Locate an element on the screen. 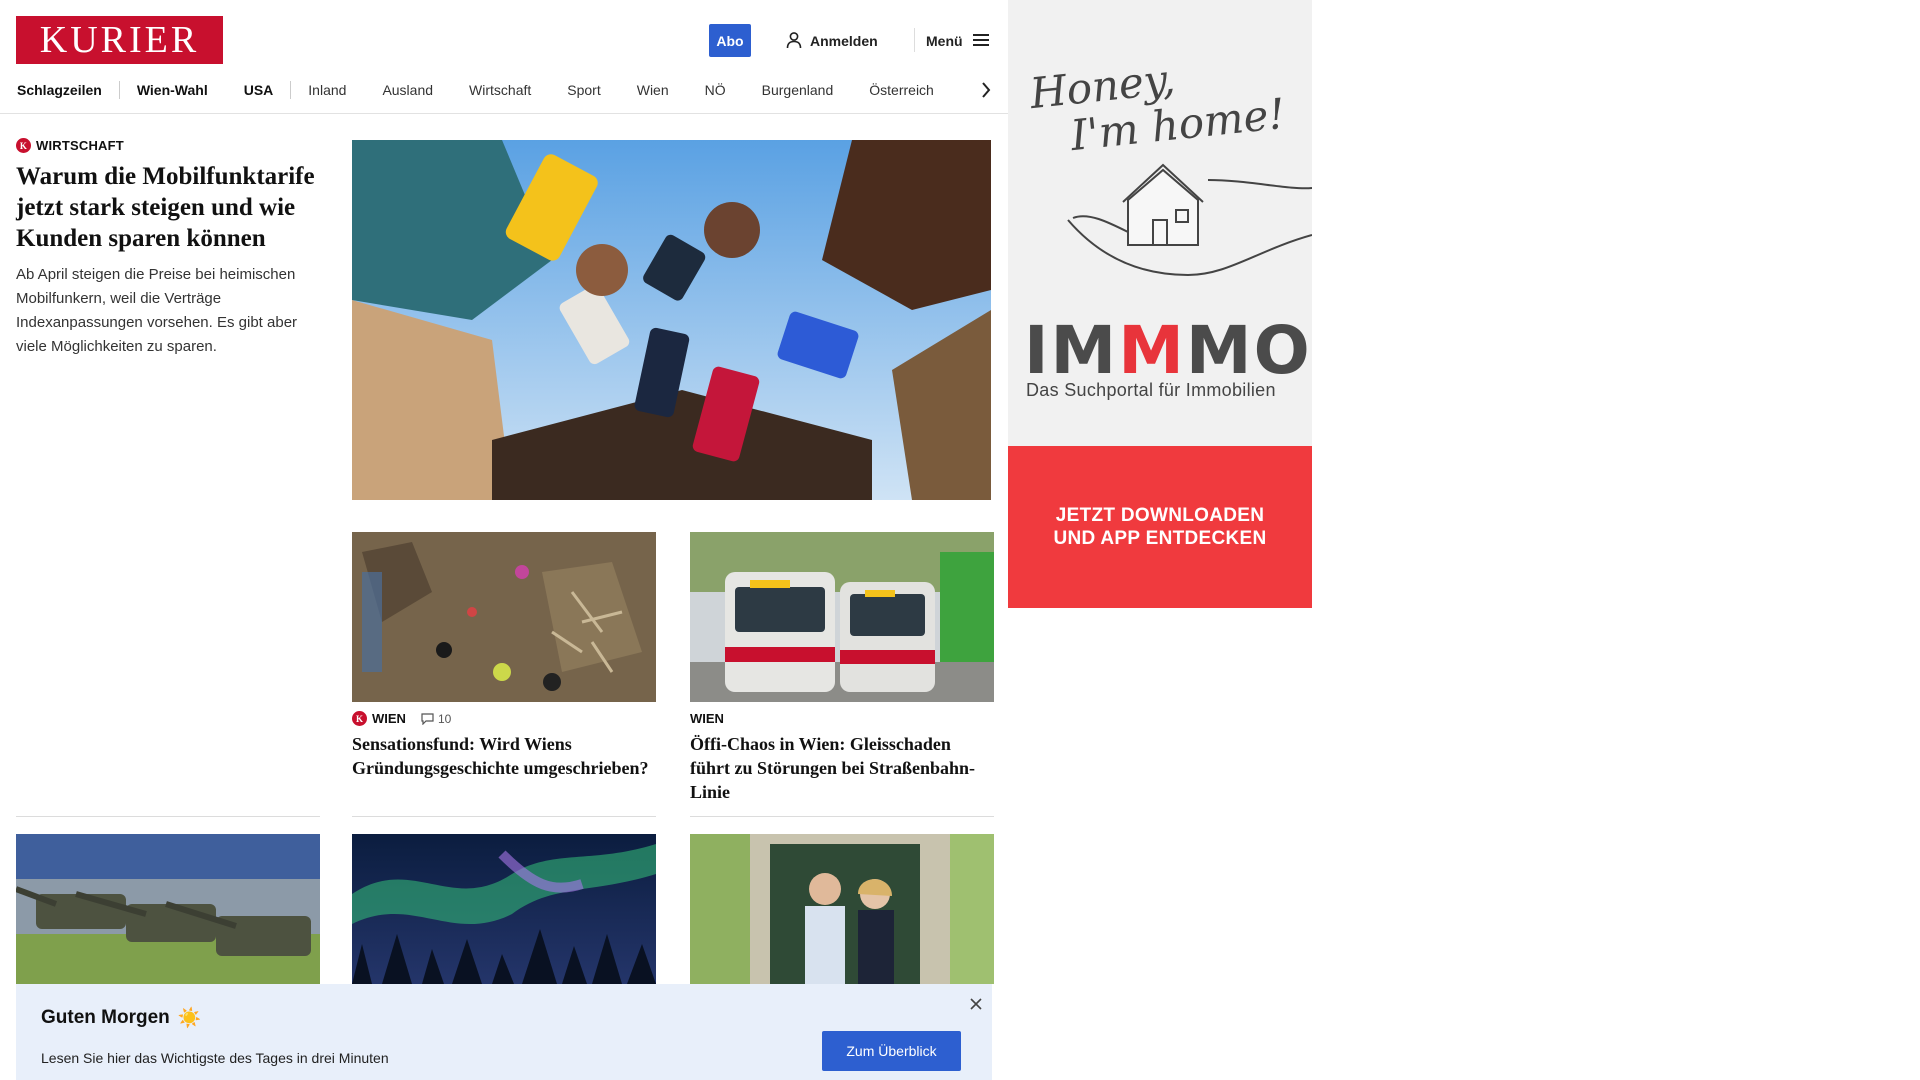 This screenshot has width=1920, height=1080. nav-item-inland: Inland is located at coordinates (327, 90).